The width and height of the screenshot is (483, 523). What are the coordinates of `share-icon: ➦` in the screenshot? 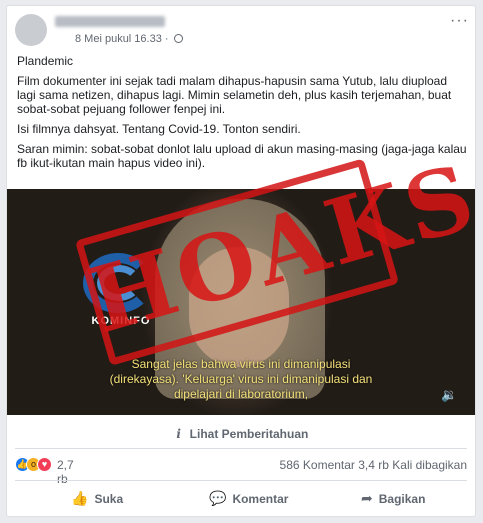 It's located at (367, 498).